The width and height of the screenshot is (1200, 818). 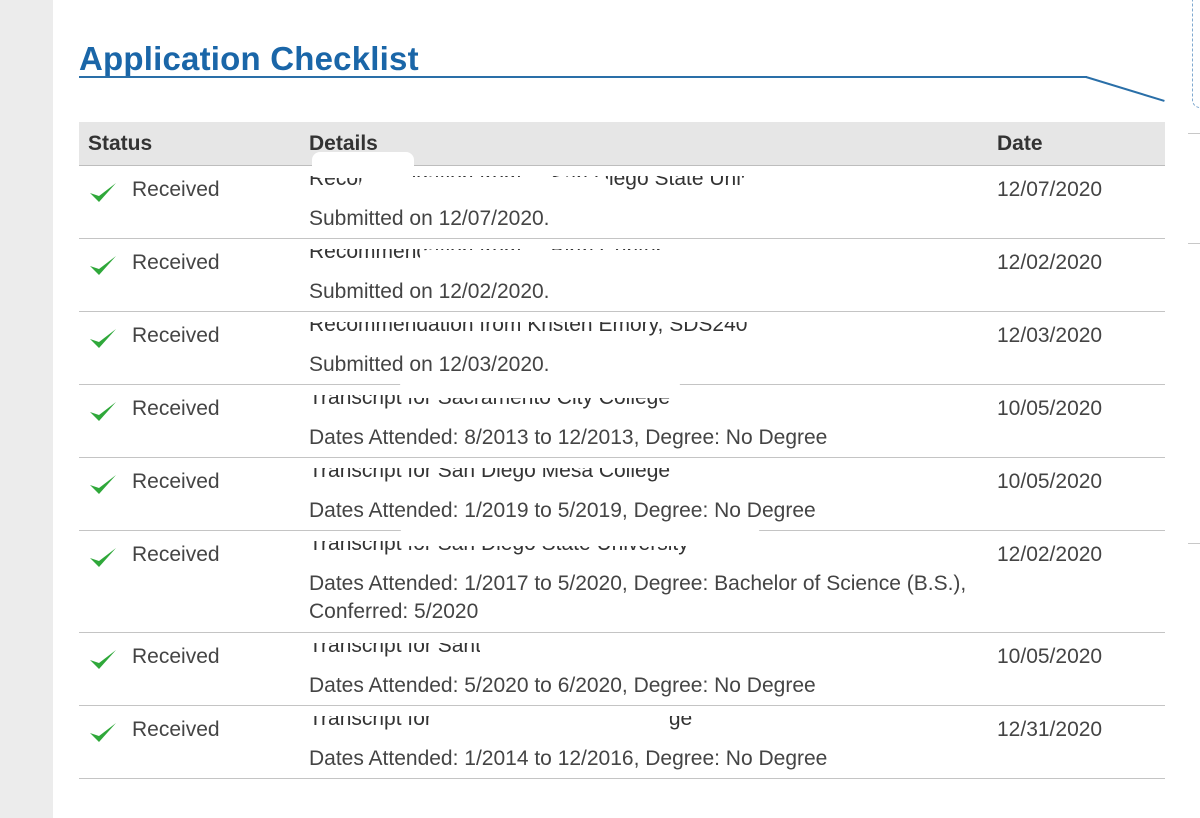 What do you see at coordinates (120, 143) in the screenshot?
I see `column-header-status: Status` at bounding box center [120, 143].